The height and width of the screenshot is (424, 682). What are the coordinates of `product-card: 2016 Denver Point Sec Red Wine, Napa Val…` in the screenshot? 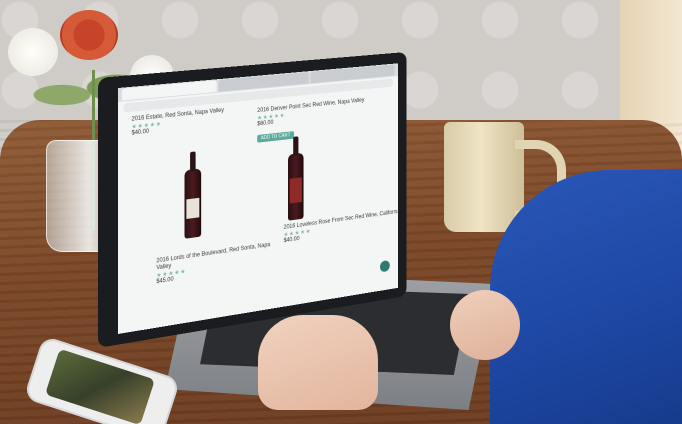 It's located at (316, 120).